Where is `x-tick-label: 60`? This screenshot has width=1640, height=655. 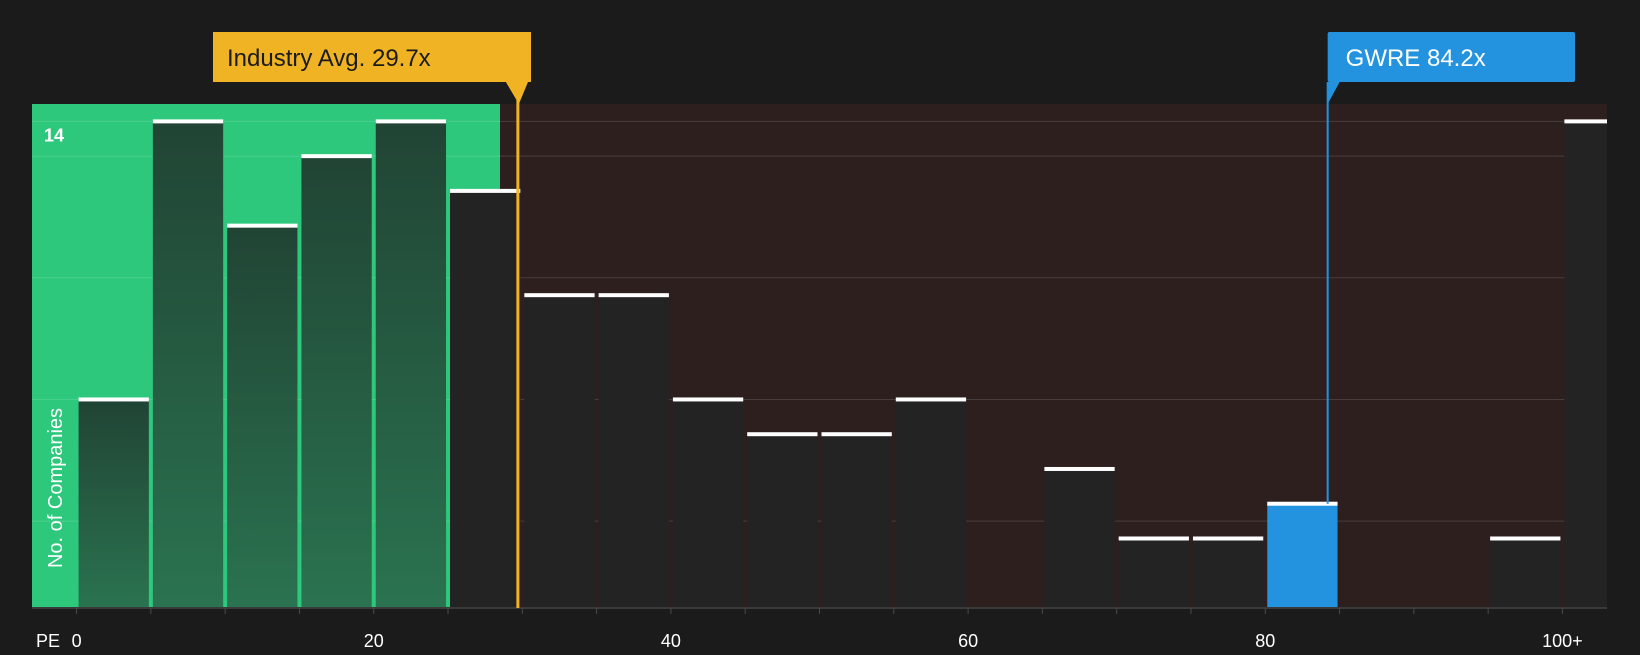 x-tick-label: 60 is located at coordinates (968, 640).